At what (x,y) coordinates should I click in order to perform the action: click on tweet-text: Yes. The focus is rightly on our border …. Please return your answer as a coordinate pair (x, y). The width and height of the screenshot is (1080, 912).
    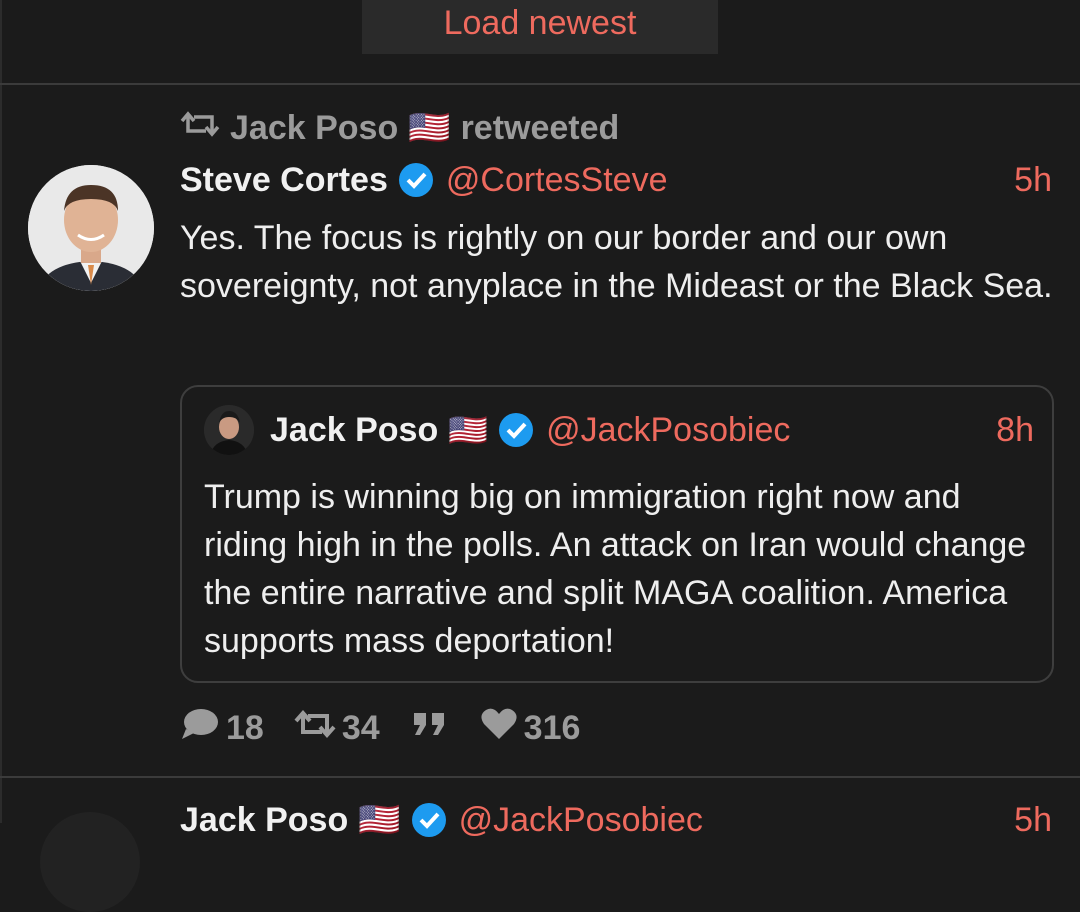
    Looking at the image, I should click on (616, 262).